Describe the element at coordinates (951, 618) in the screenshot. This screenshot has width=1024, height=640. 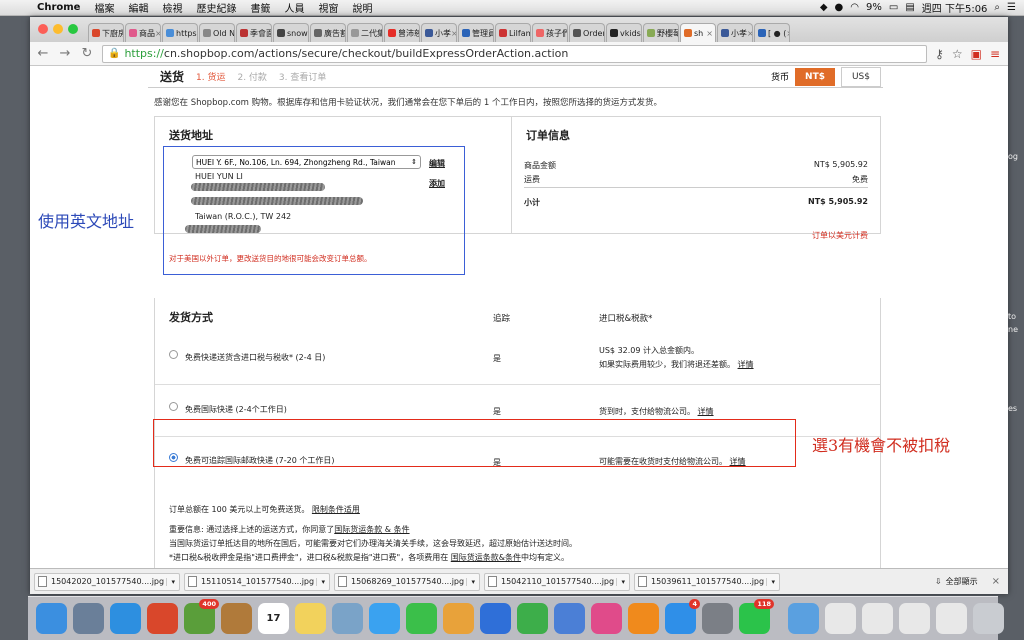
I see `doc-4-icon` at that location.